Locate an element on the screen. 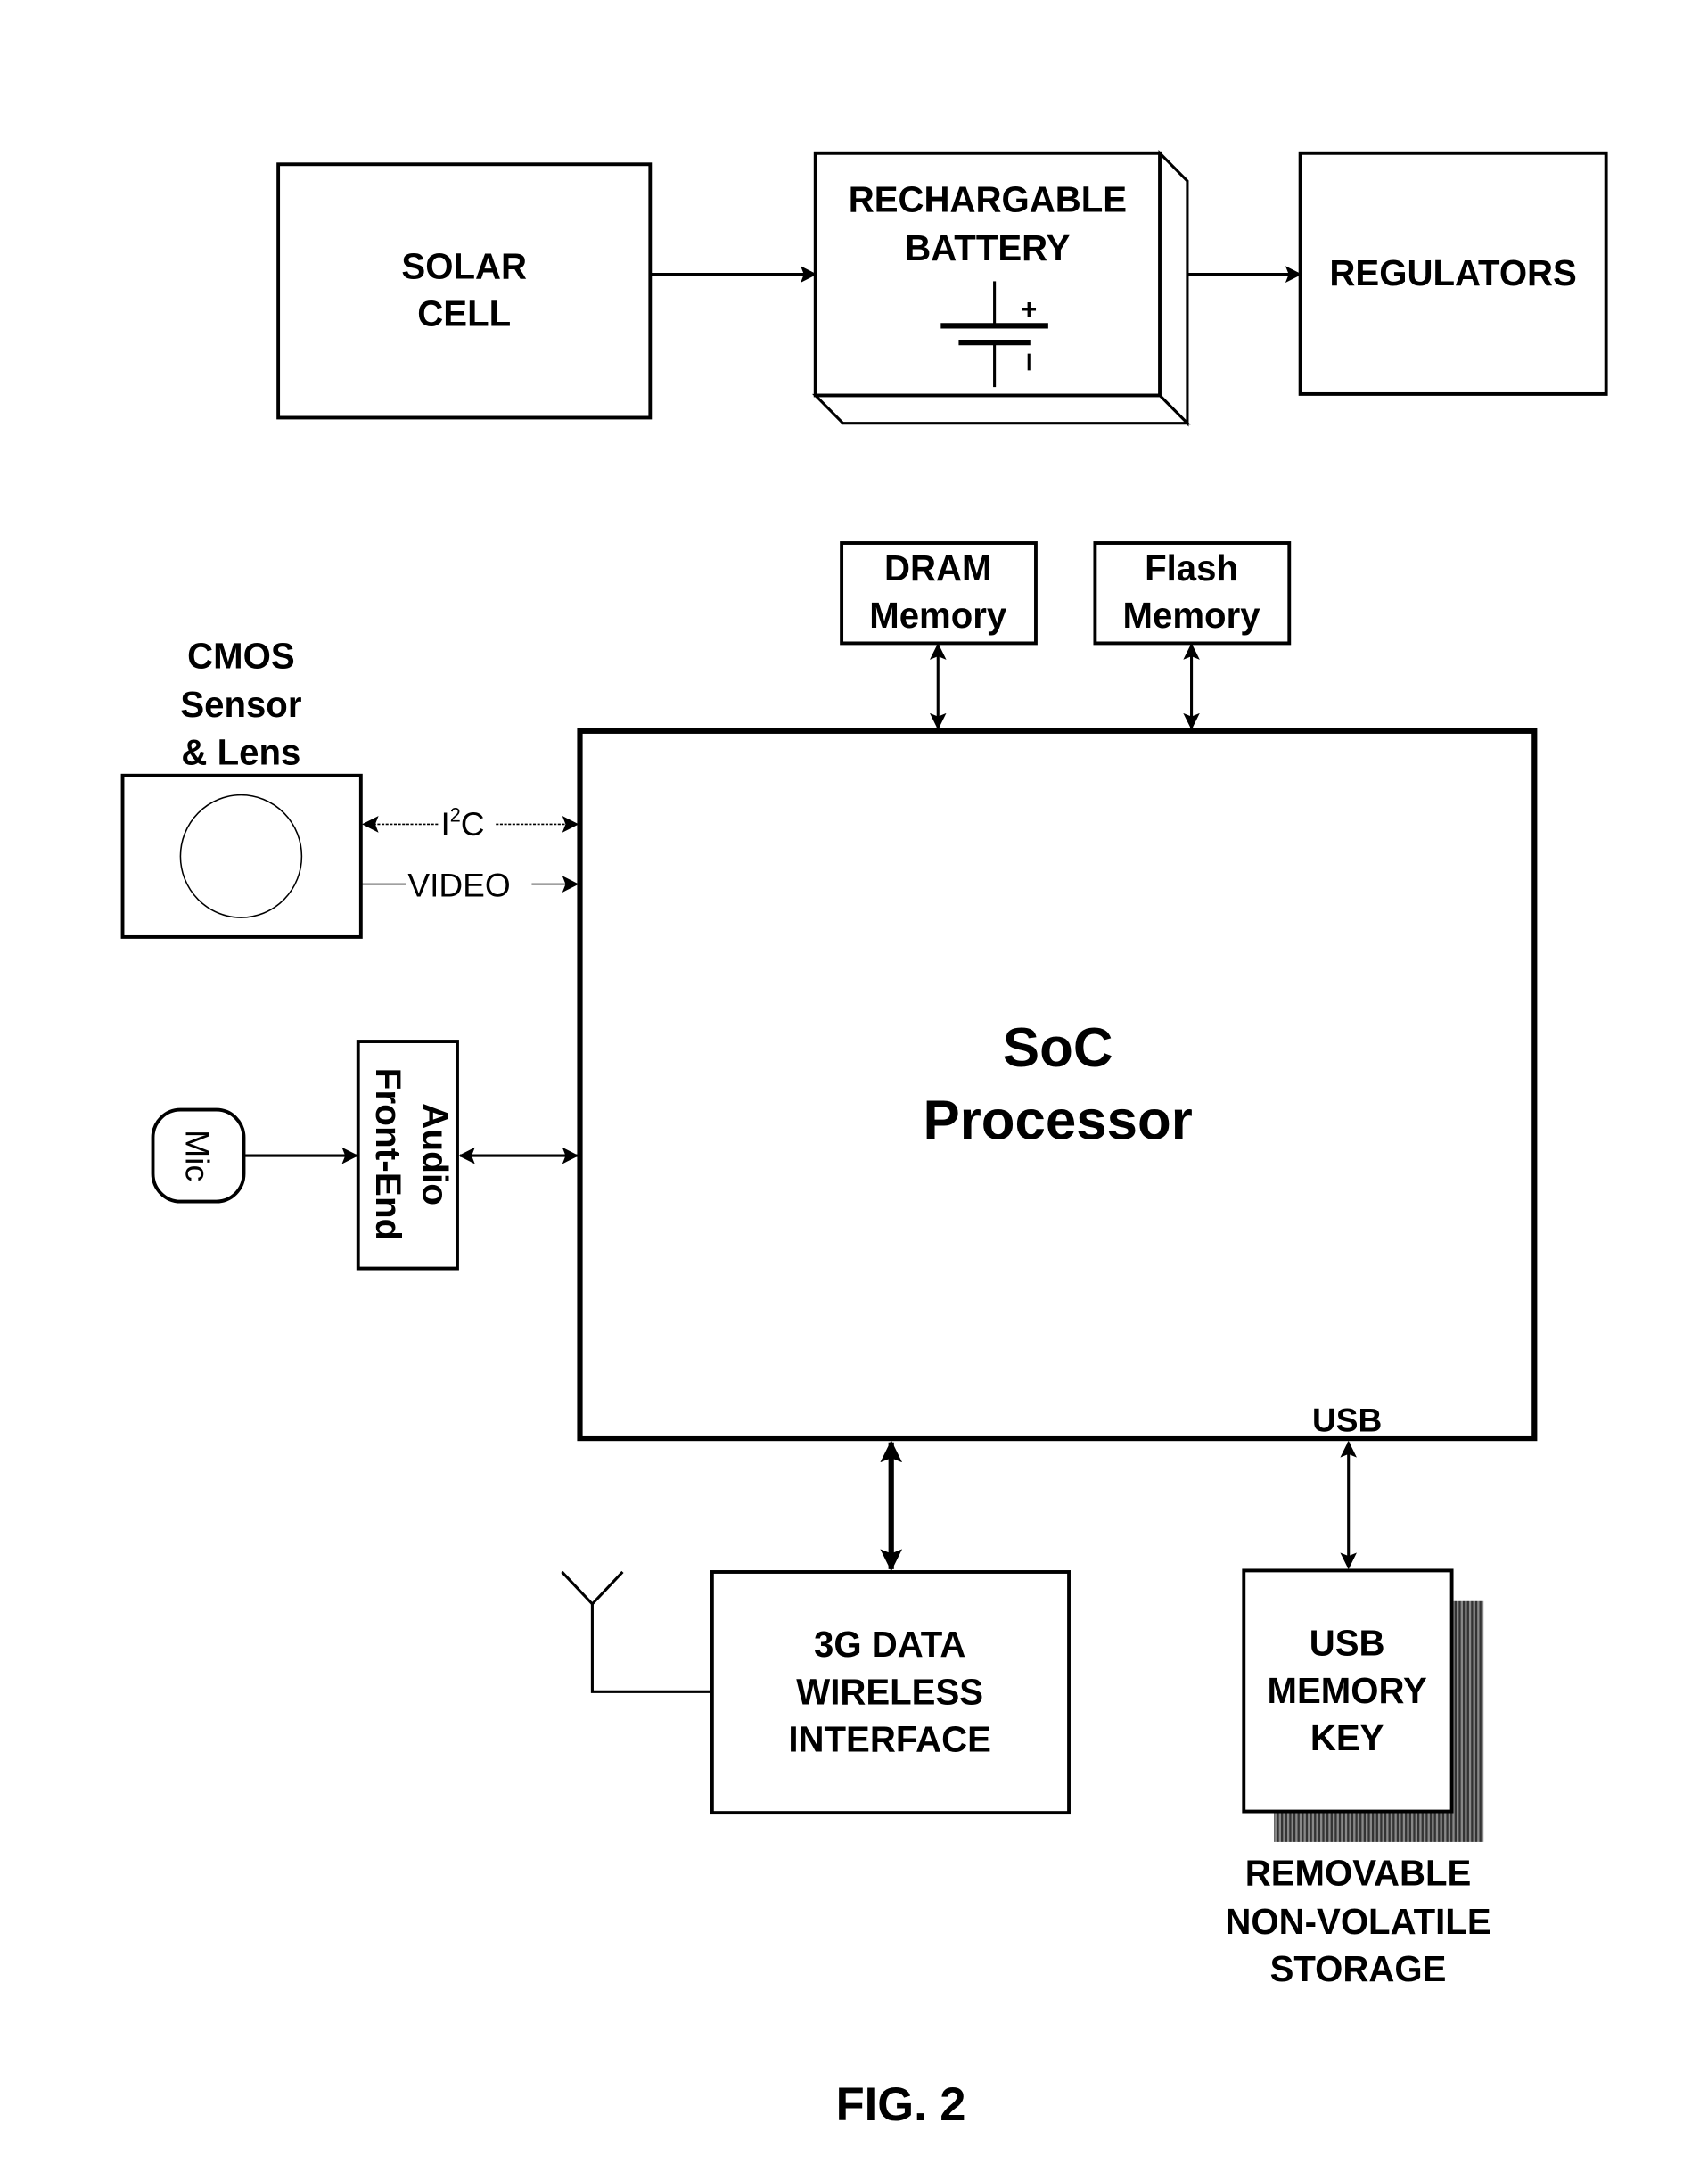  usb-key-label-1: USB is located at coordinates (1347, 1642).